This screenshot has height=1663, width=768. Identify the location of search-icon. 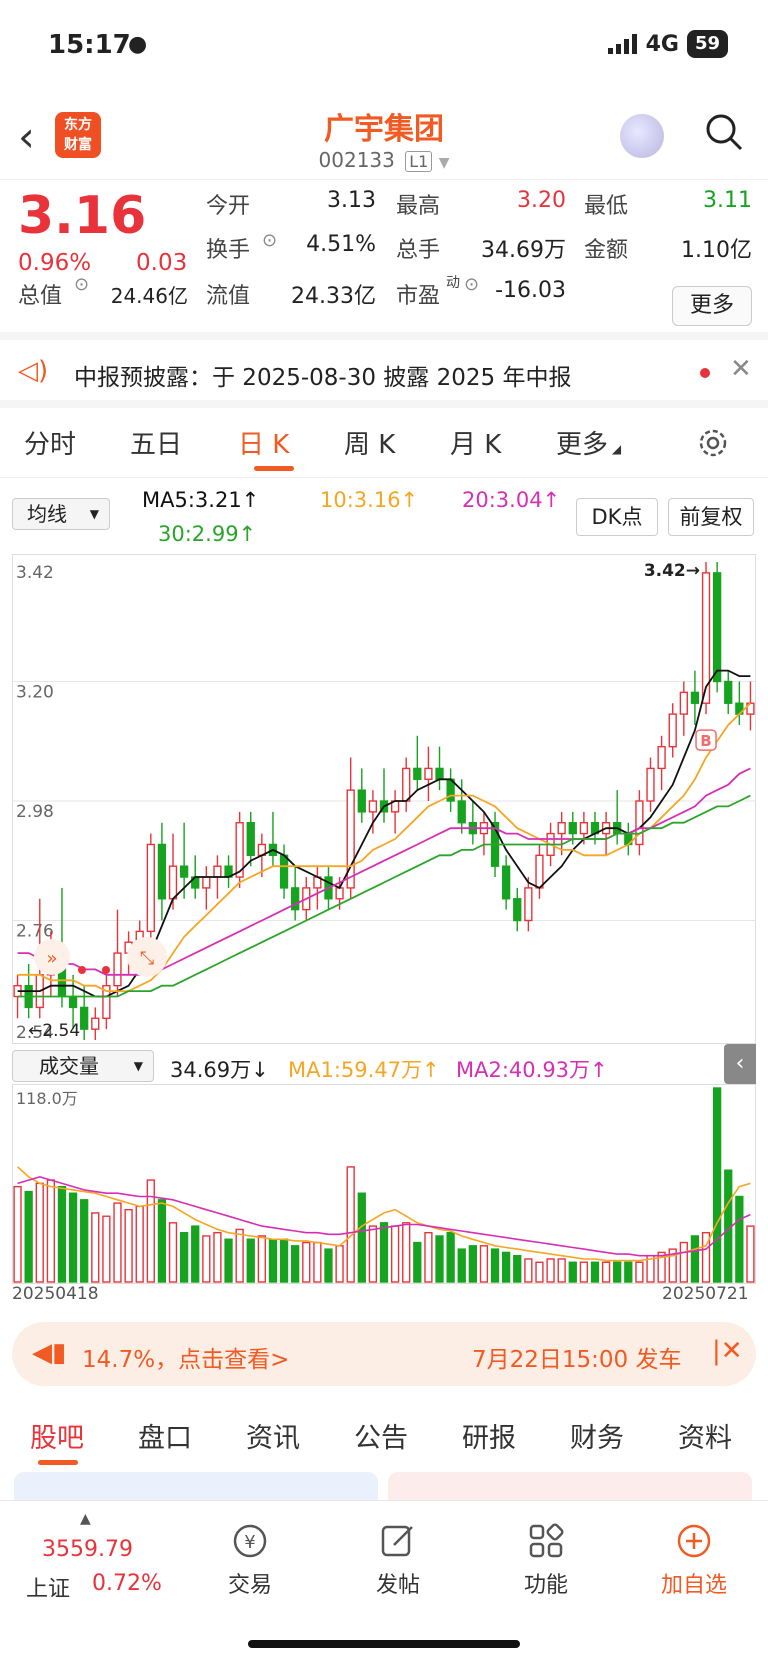
(724, 132).